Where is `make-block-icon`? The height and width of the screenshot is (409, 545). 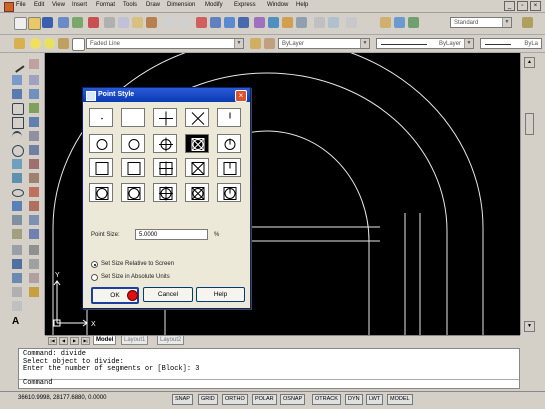 make-block-icon is located at coordinates (17, 234).